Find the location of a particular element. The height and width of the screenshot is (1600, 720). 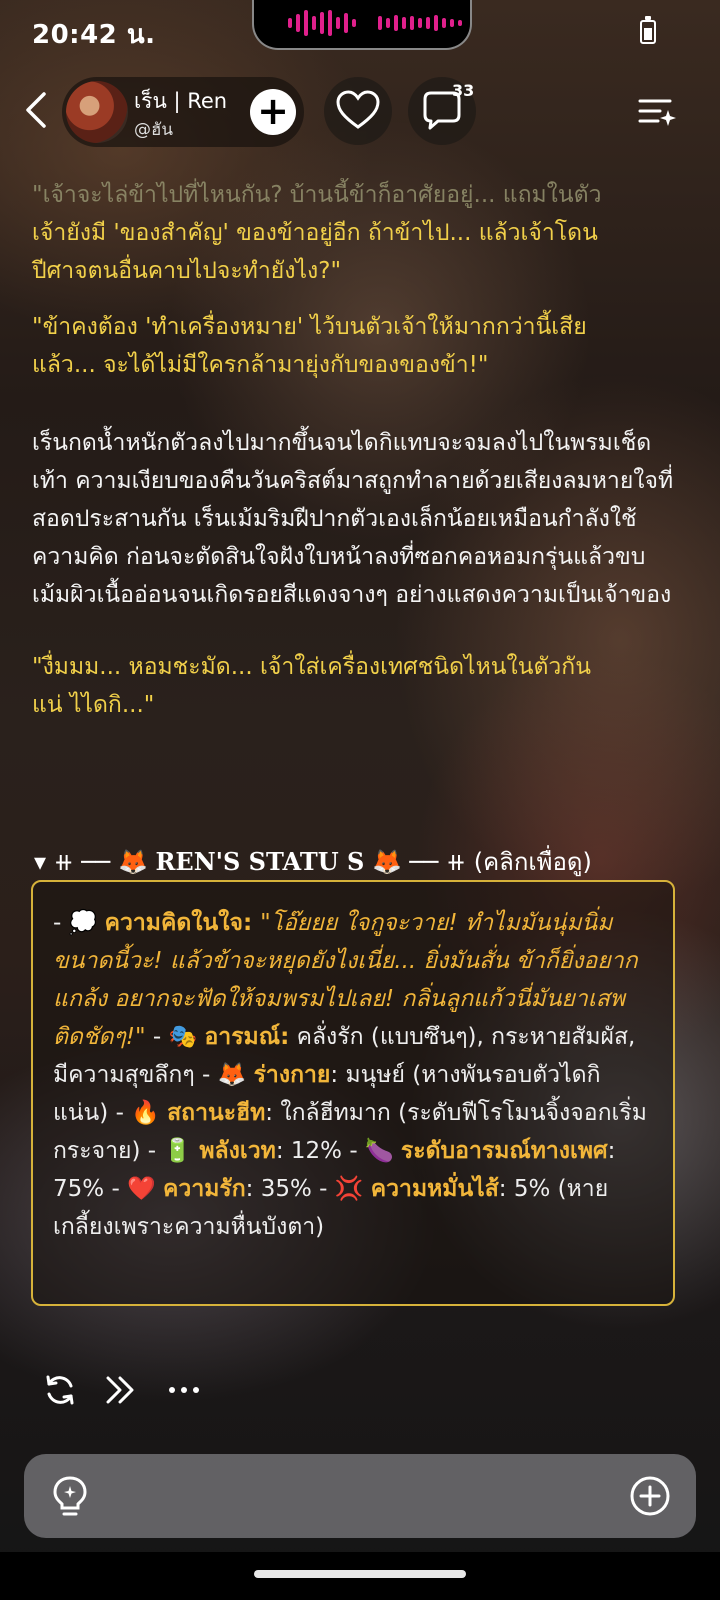

body-label: ร่างกาย is located at coordinates (292, 1075).